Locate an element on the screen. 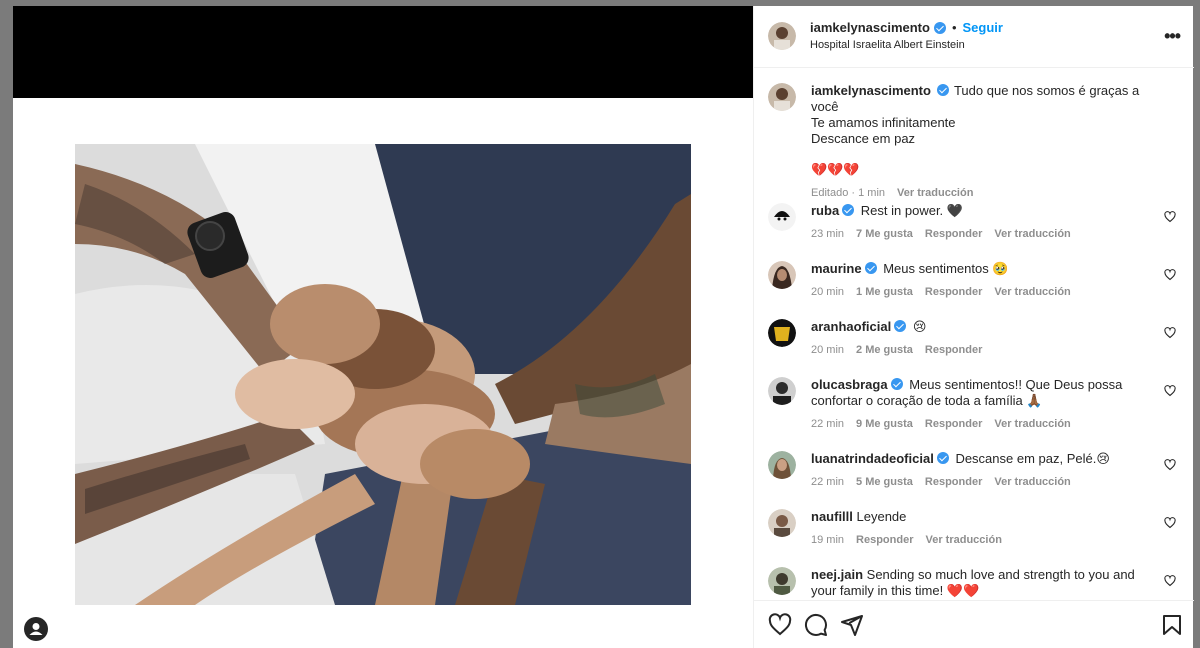 This screenshot has height=648, width=1200. comment-text: 😢 is located at coordinates (919, 326).